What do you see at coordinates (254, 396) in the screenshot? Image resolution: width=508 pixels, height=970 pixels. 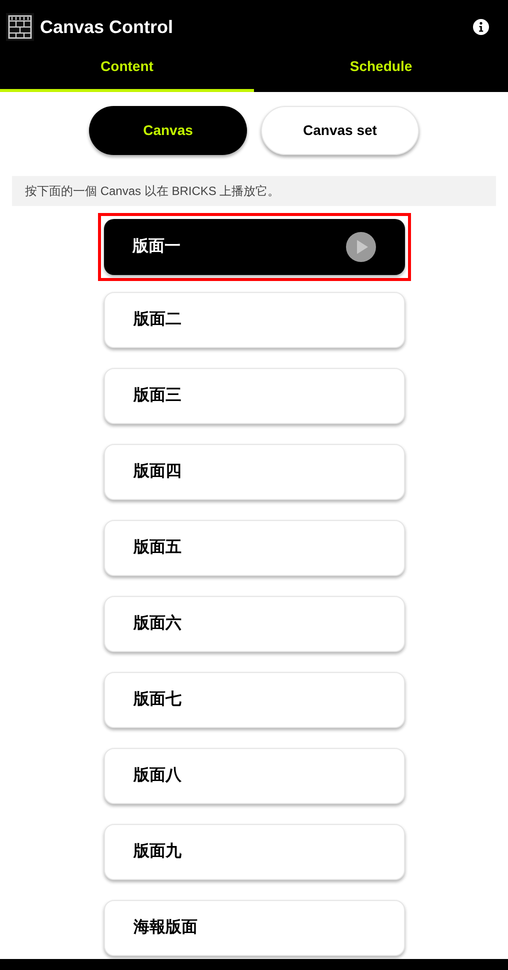 I see `canvas-item: 版面三` at bounding box center [254, 396].